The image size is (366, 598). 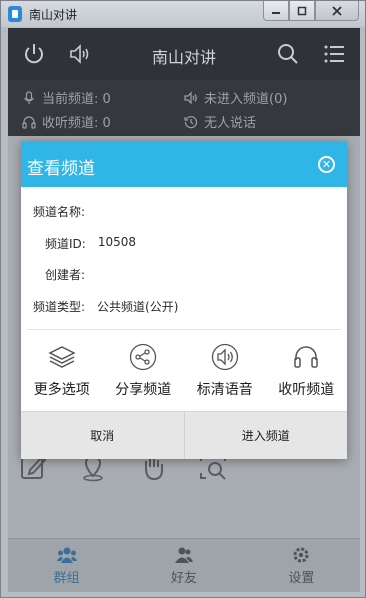 What do you see at coordinates (66, 565) in the screenshot?
I see `nav-item-groups: 群组` at bounding box center [66, 565].